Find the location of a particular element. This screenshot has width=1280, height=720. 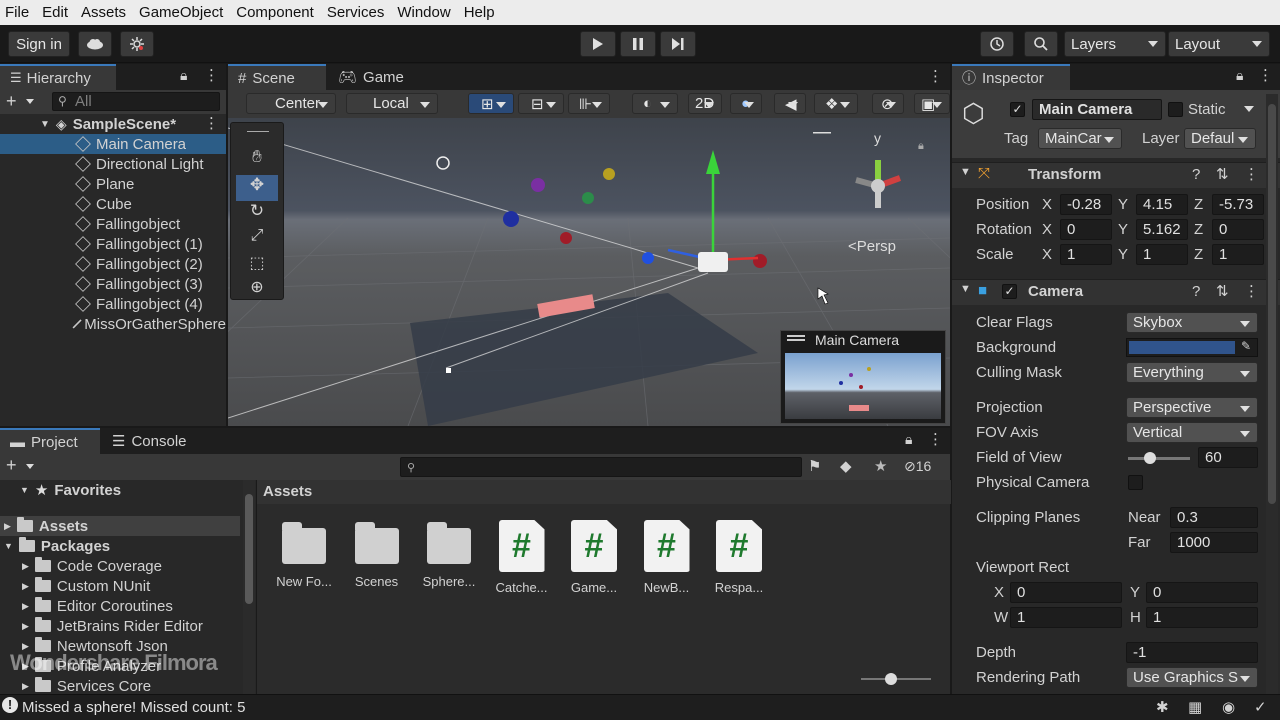

inspector-scrollbar is located at coordinates (1272, 394).